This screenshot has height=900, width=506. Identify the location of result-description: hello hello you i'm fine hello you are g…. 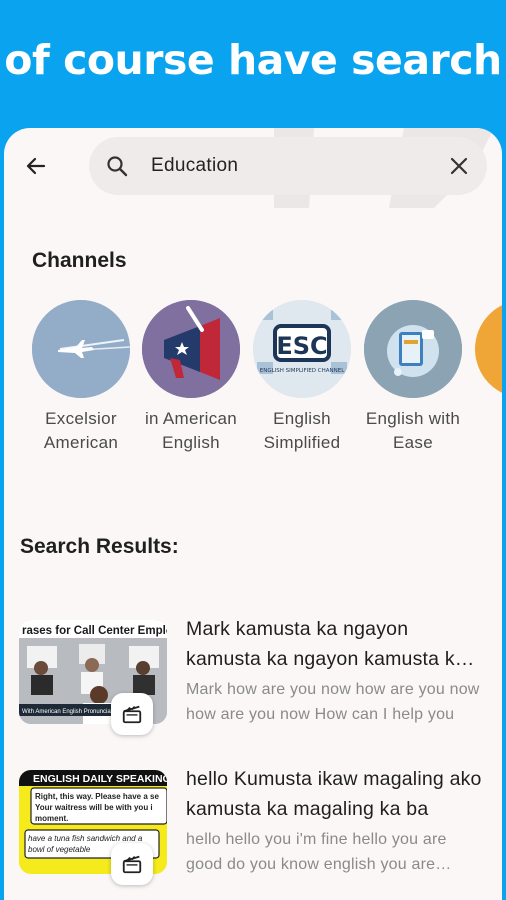
(316, 852).